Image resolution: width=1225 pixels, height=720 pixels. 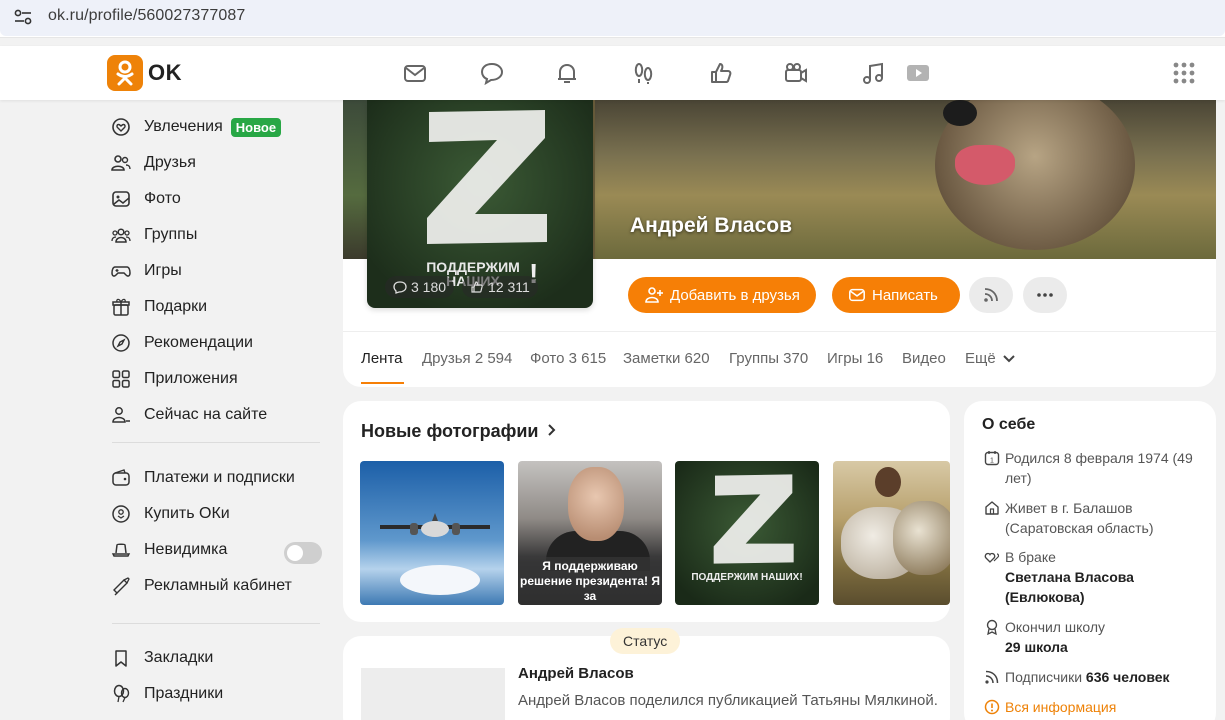 What do you see at coordinates (796, 358) in the screenshot?
I see `tab-count: 370` at bounding box center [796, 358].